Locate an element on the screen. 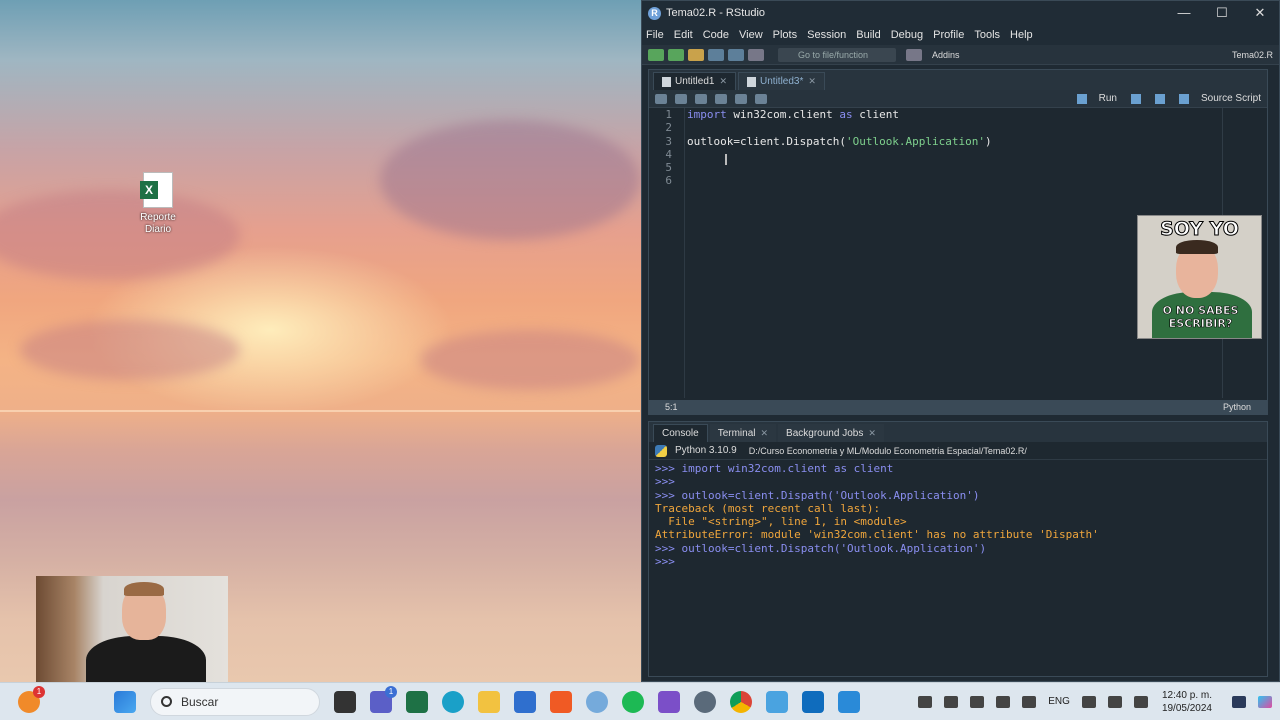 This screenshot has height=720, width=1280. volume-icon is located at coordinates (1114, 701).